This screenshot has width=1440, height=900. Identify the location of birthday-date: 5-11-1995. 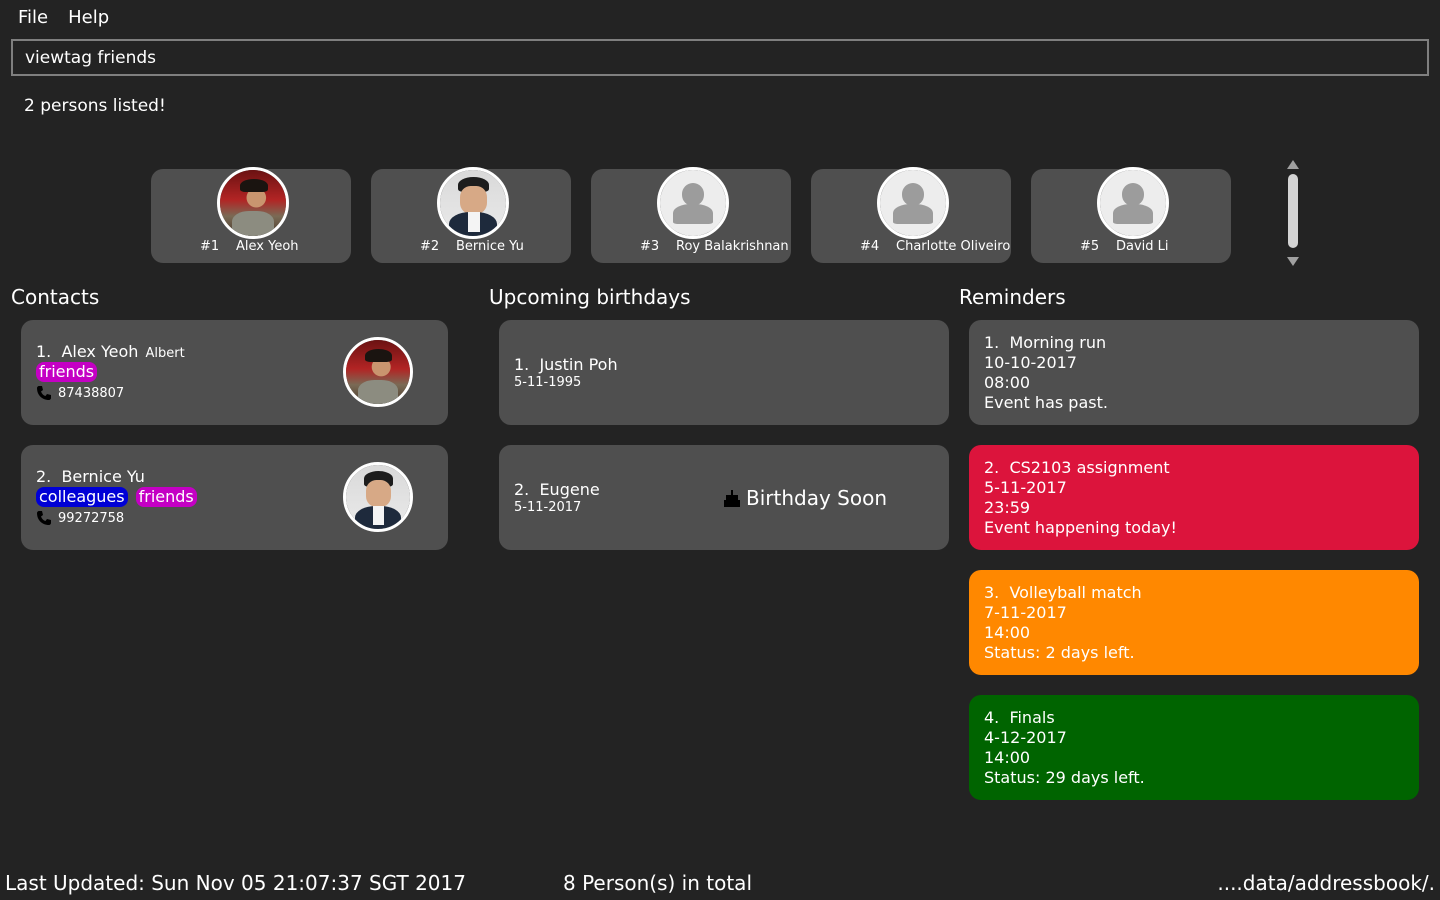
(548, 382).